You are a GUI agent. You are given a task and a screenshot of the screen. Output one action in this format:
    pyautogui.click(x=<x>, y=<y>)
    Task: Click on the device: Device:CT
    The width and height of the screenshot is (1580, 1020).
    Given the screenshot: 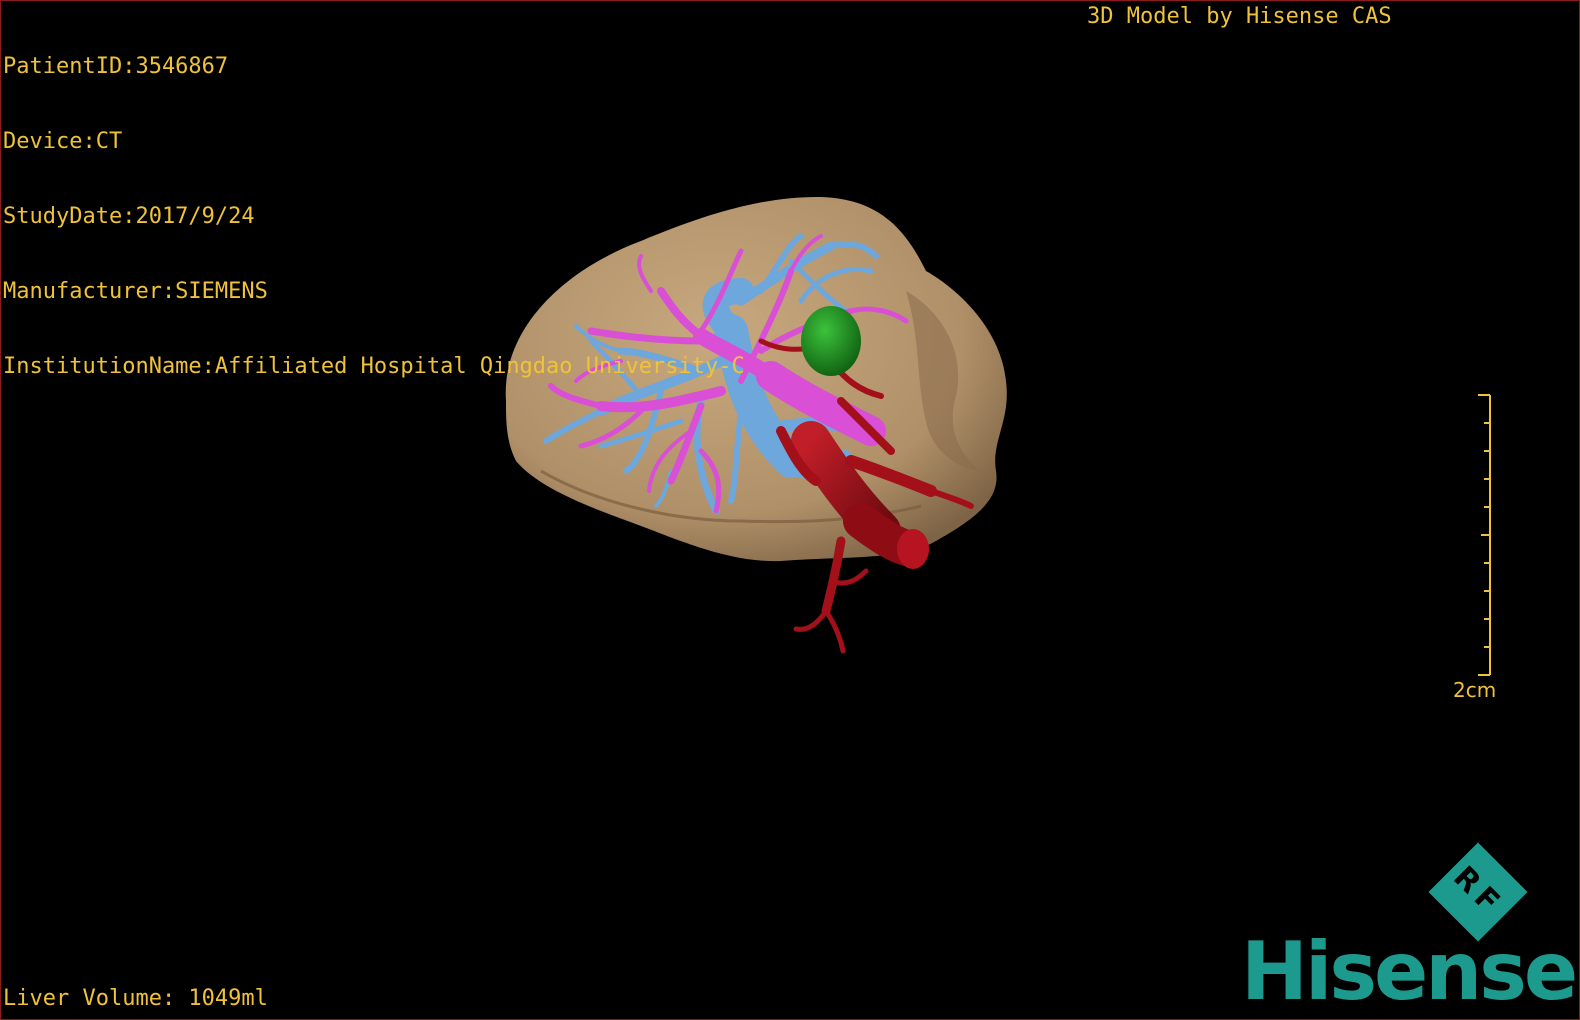 What is the action you would take?
    pyautogui.click(x=63, y=141)
    